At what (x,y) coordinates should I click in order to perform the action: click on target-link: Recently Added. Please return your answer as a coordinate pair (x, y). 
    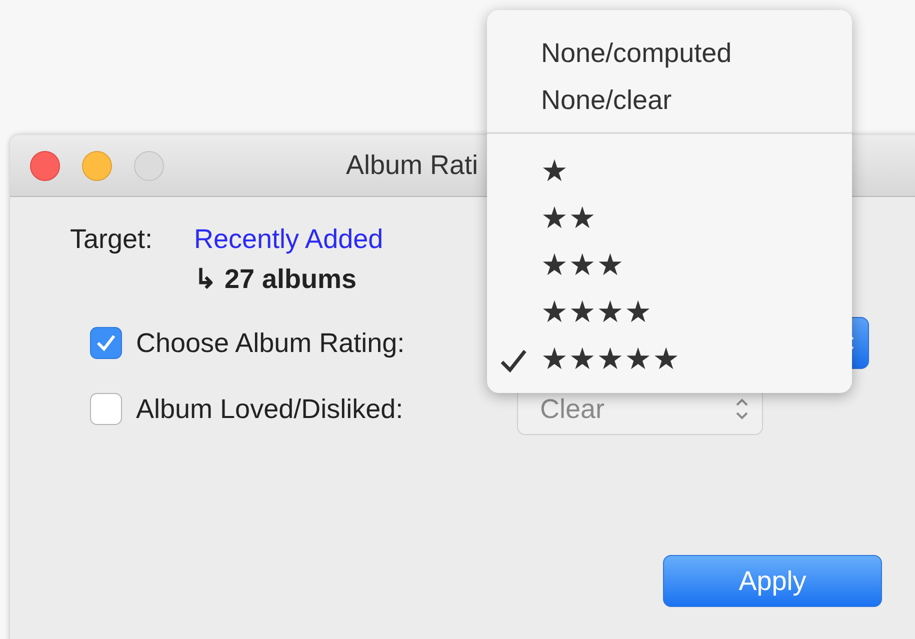
    Looking at the image, I should click on (289, 239).